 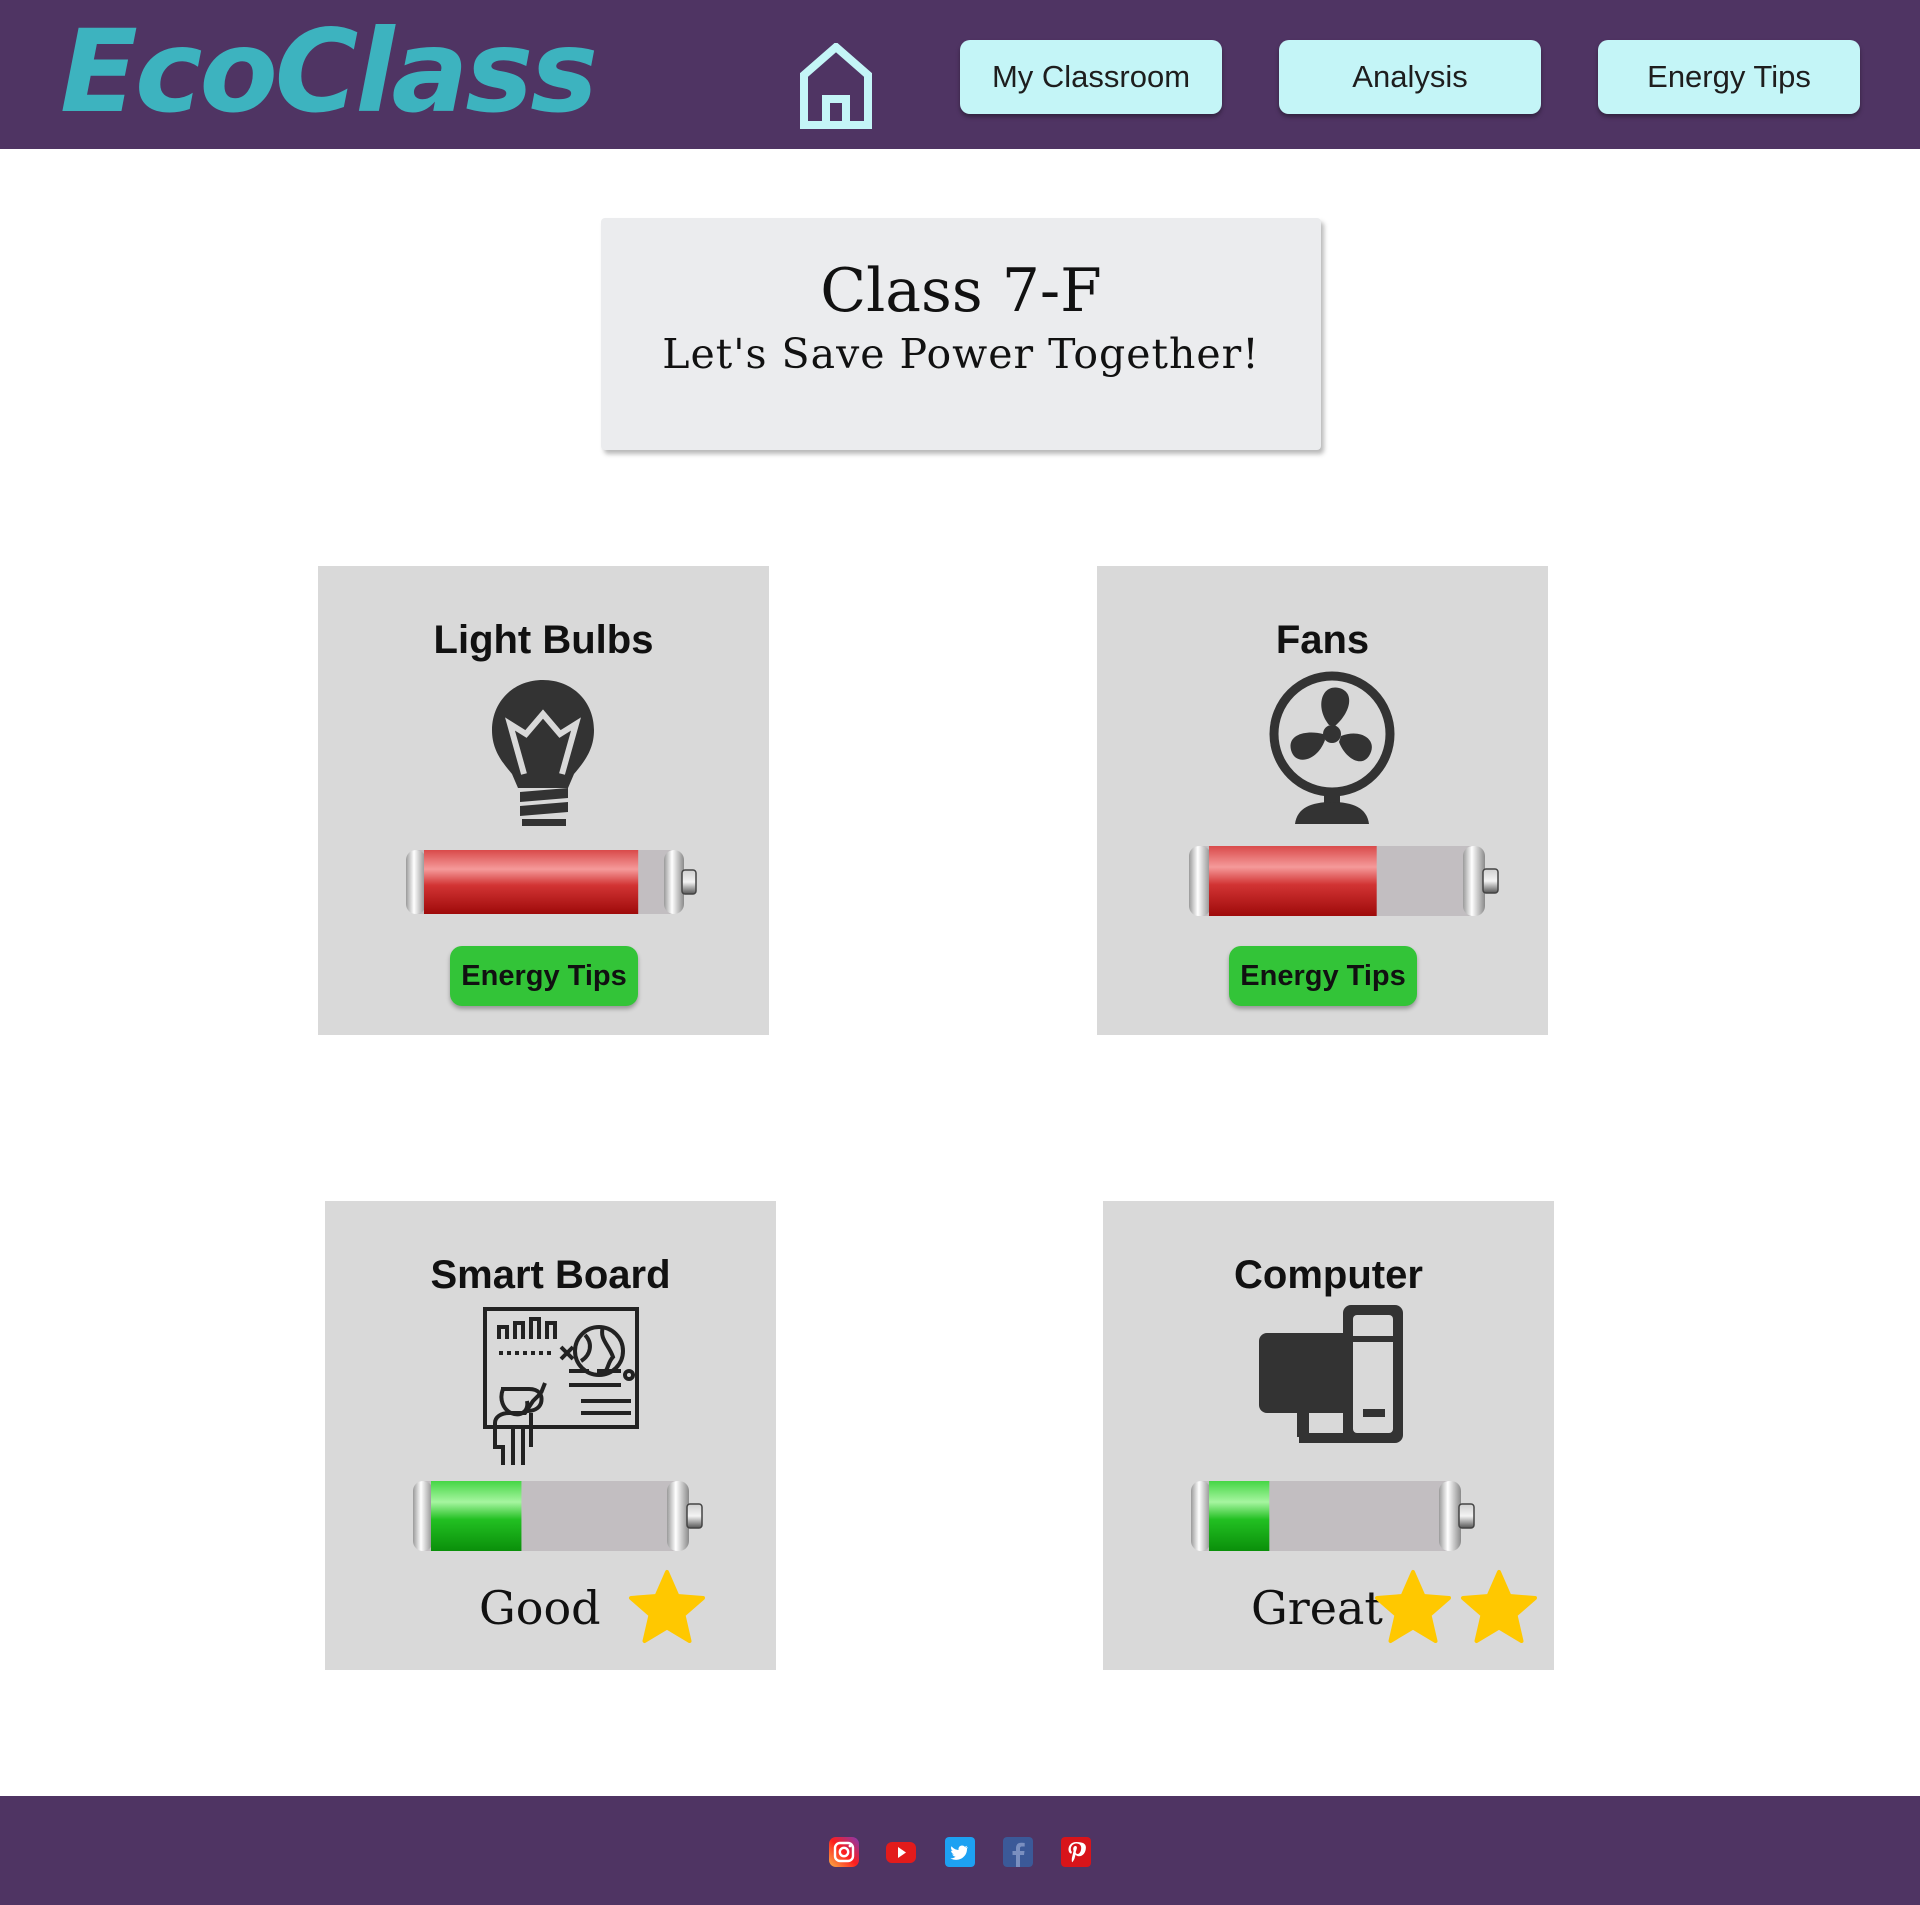 What do you see at coordinates (1410, 77) in the screenshot?
I see `nav-analysis-button: Analysis` at bounding box center [1410, 77].